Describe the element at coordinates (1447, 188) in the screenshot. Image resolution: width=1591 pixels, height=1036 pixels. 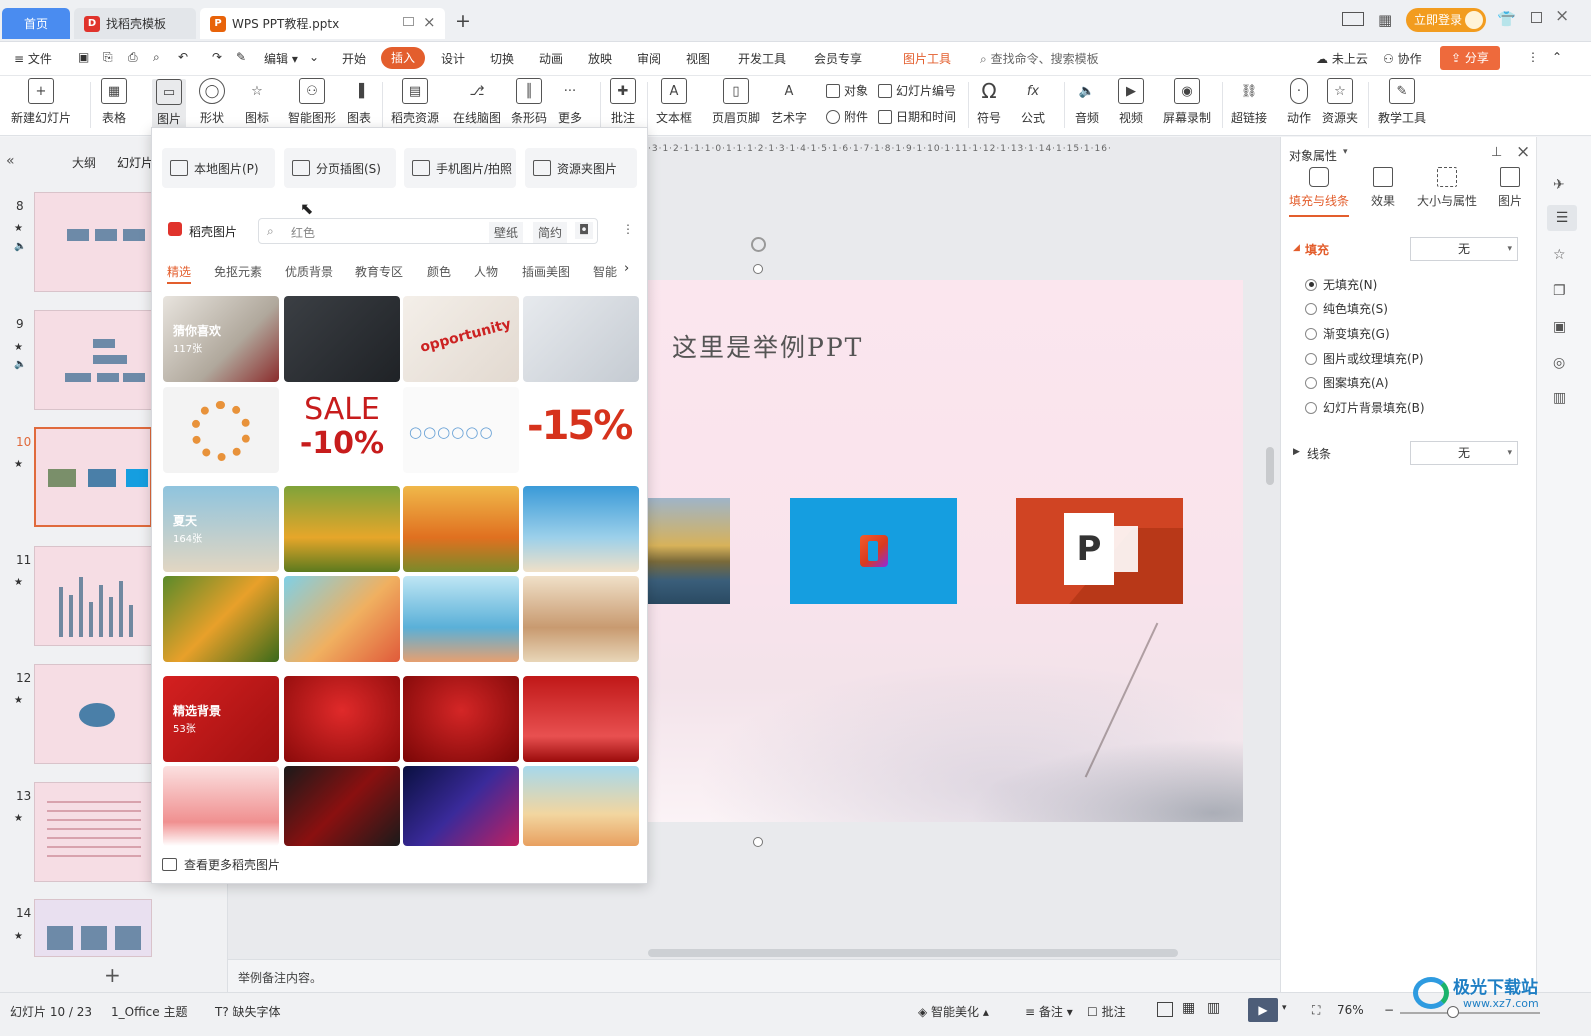
I see `tab-size: 大小与属性` at that location.